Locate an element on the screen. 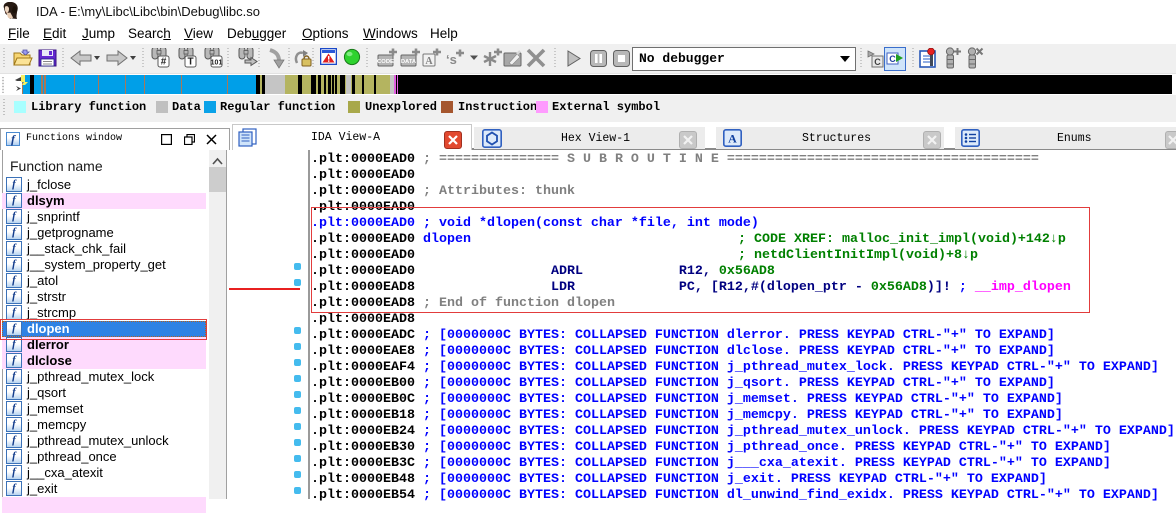 This screenshot has width=1176, height=513. svg-text: CODE is located at coordinates (385, 62).